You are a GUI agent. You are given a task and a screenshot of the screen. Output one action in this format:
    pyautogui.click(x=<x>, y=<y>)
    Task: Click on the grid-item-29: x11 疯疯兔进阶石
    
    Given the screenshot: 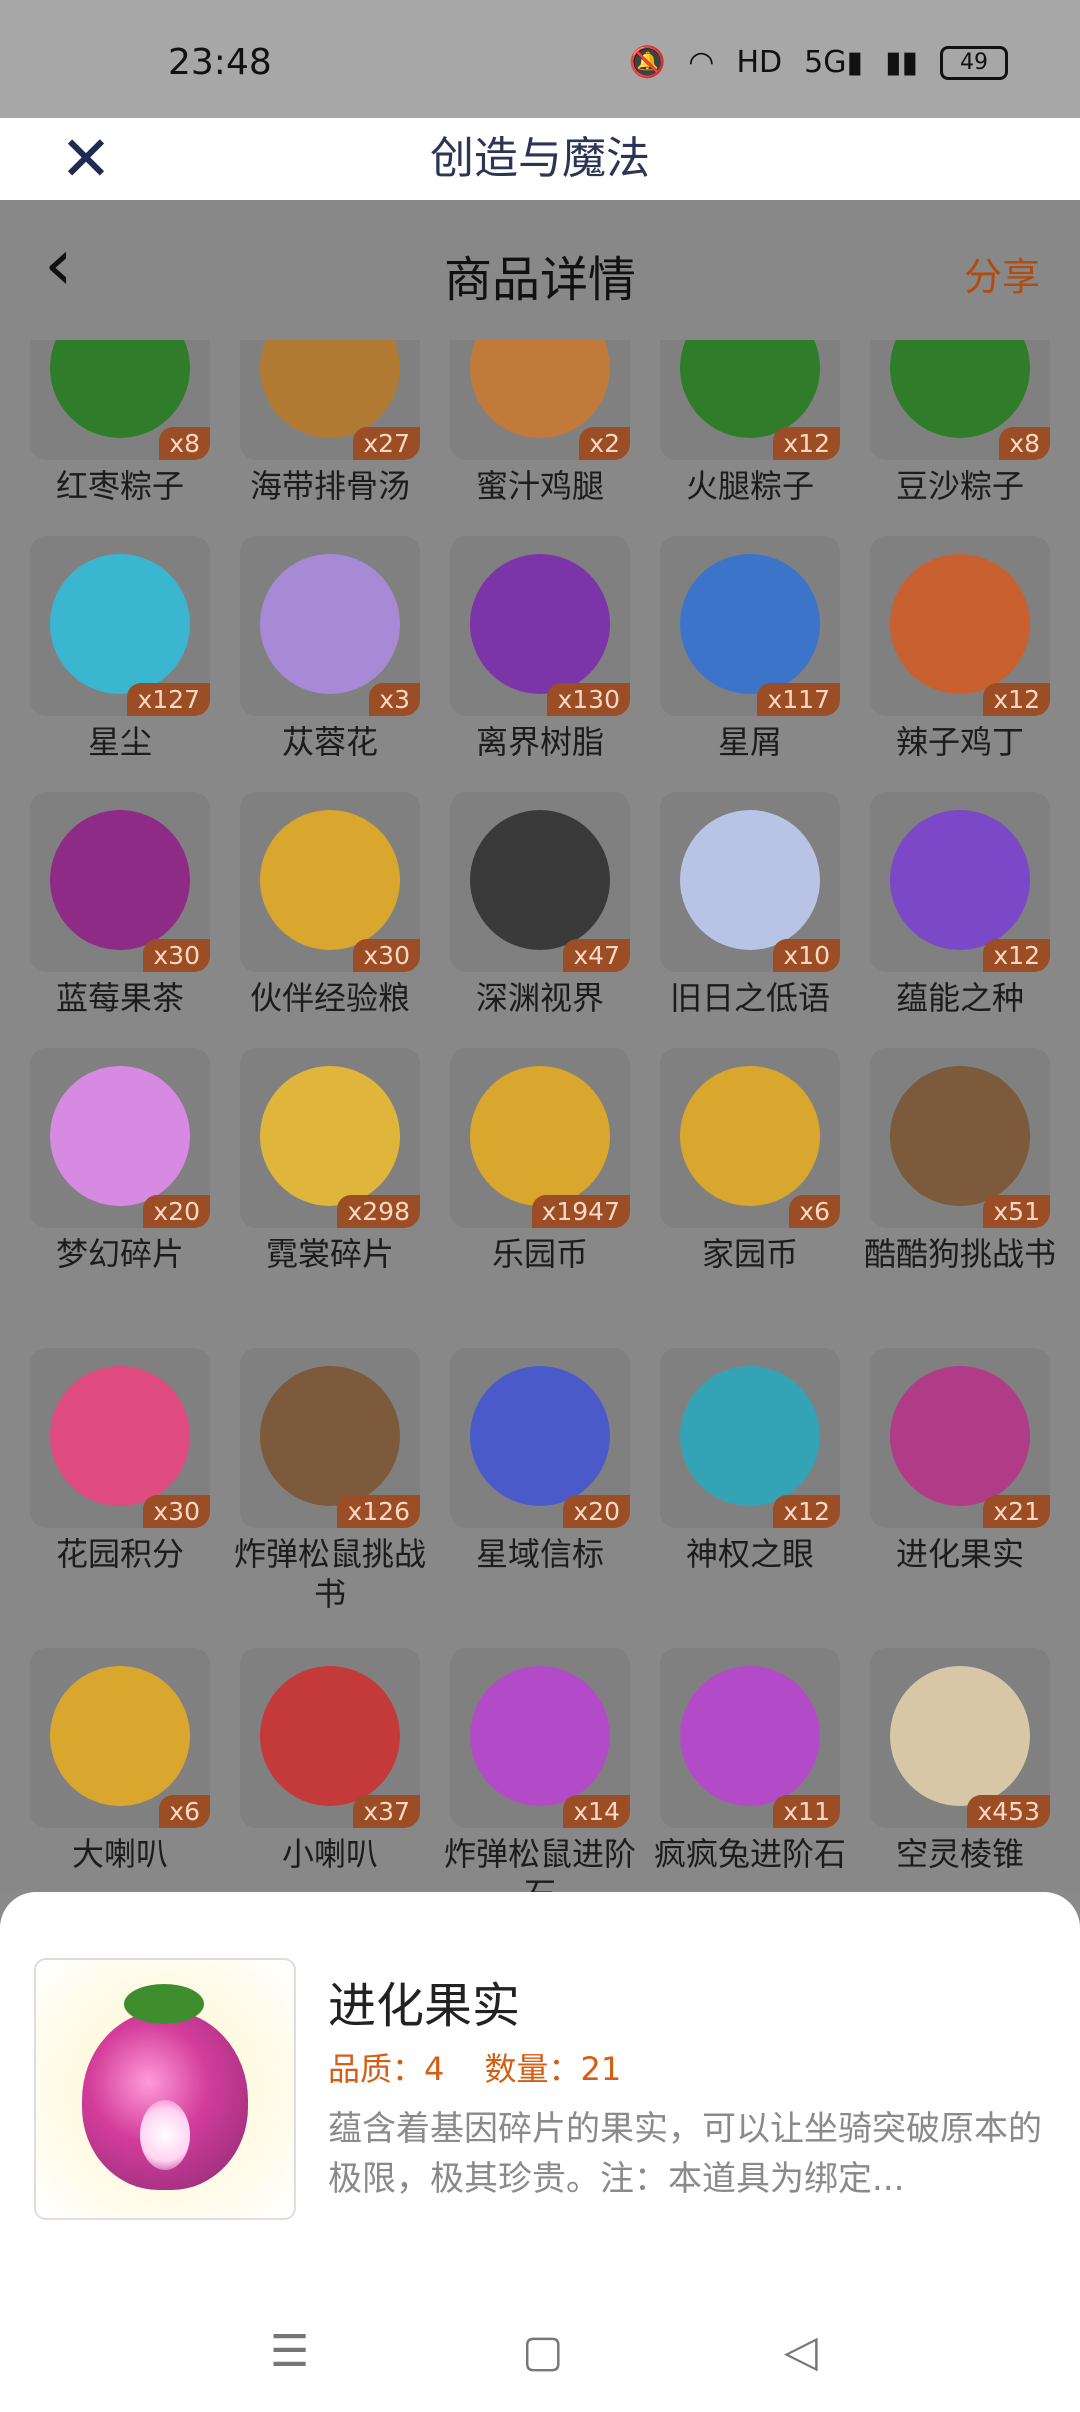 What is the action you would take?
    pyautogui.click(x=750, y=1761)
    